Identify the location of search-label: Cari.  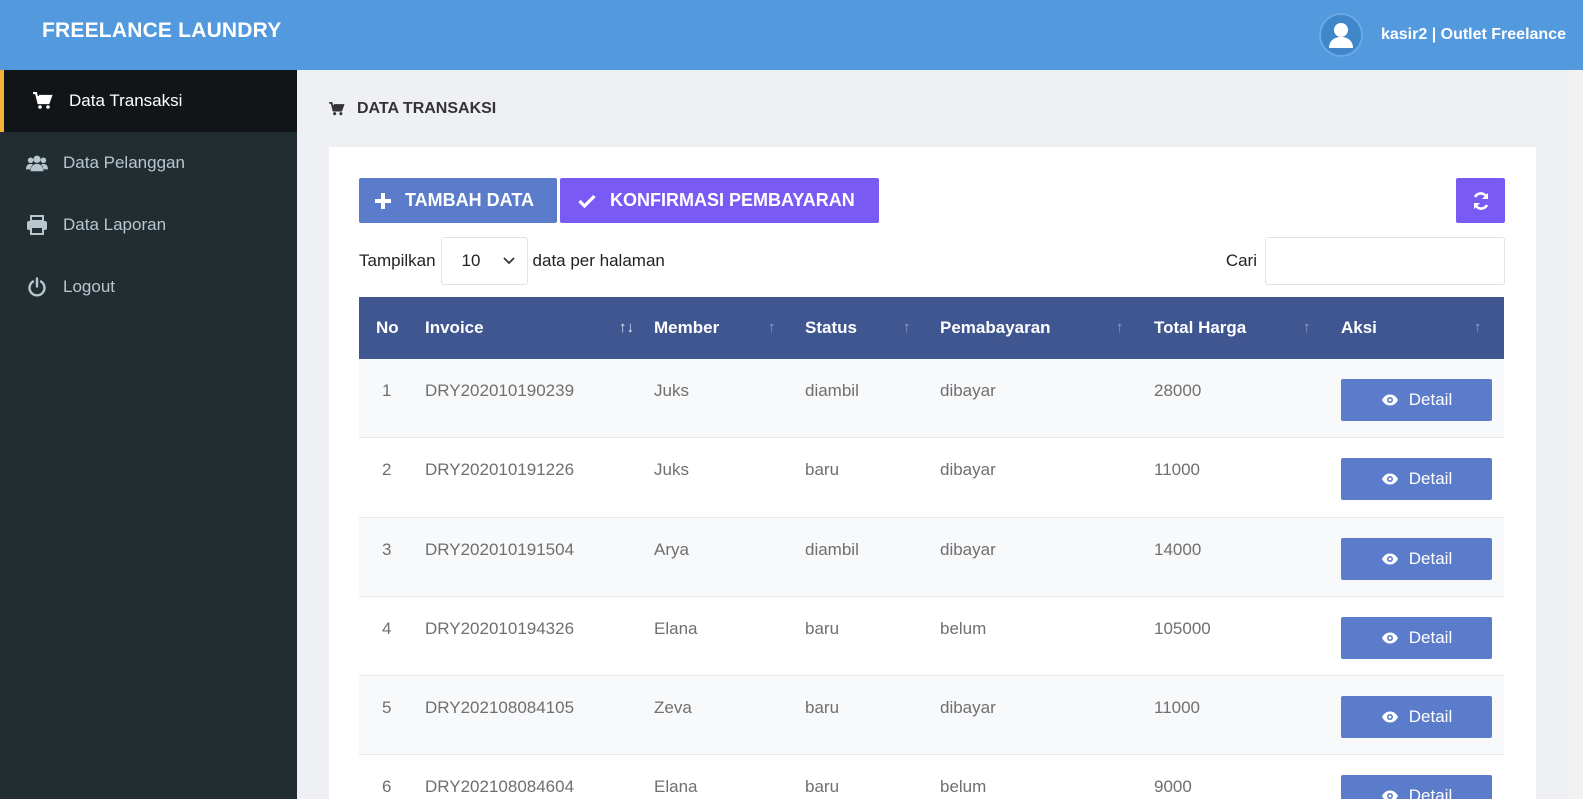
(1241, 260).